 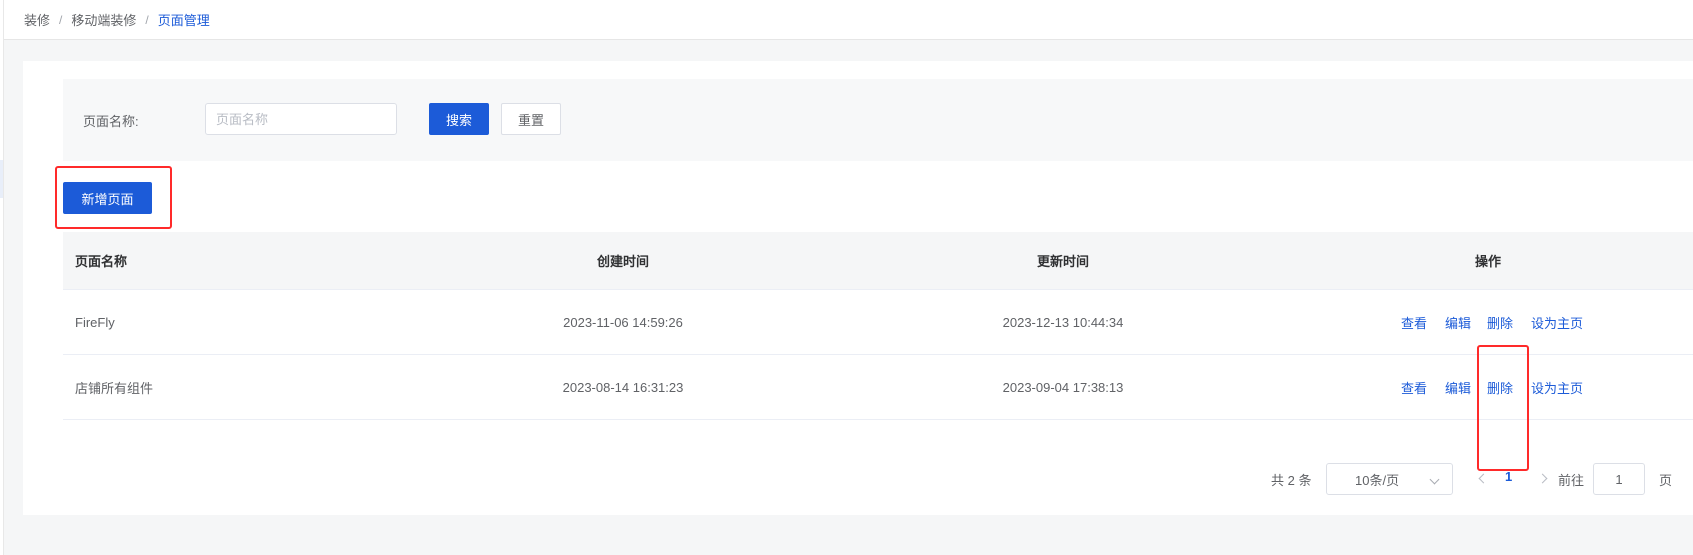 I want to click on table-header: 页面名称 创建时间 更新时间 操作, so click(x=878, y=261).